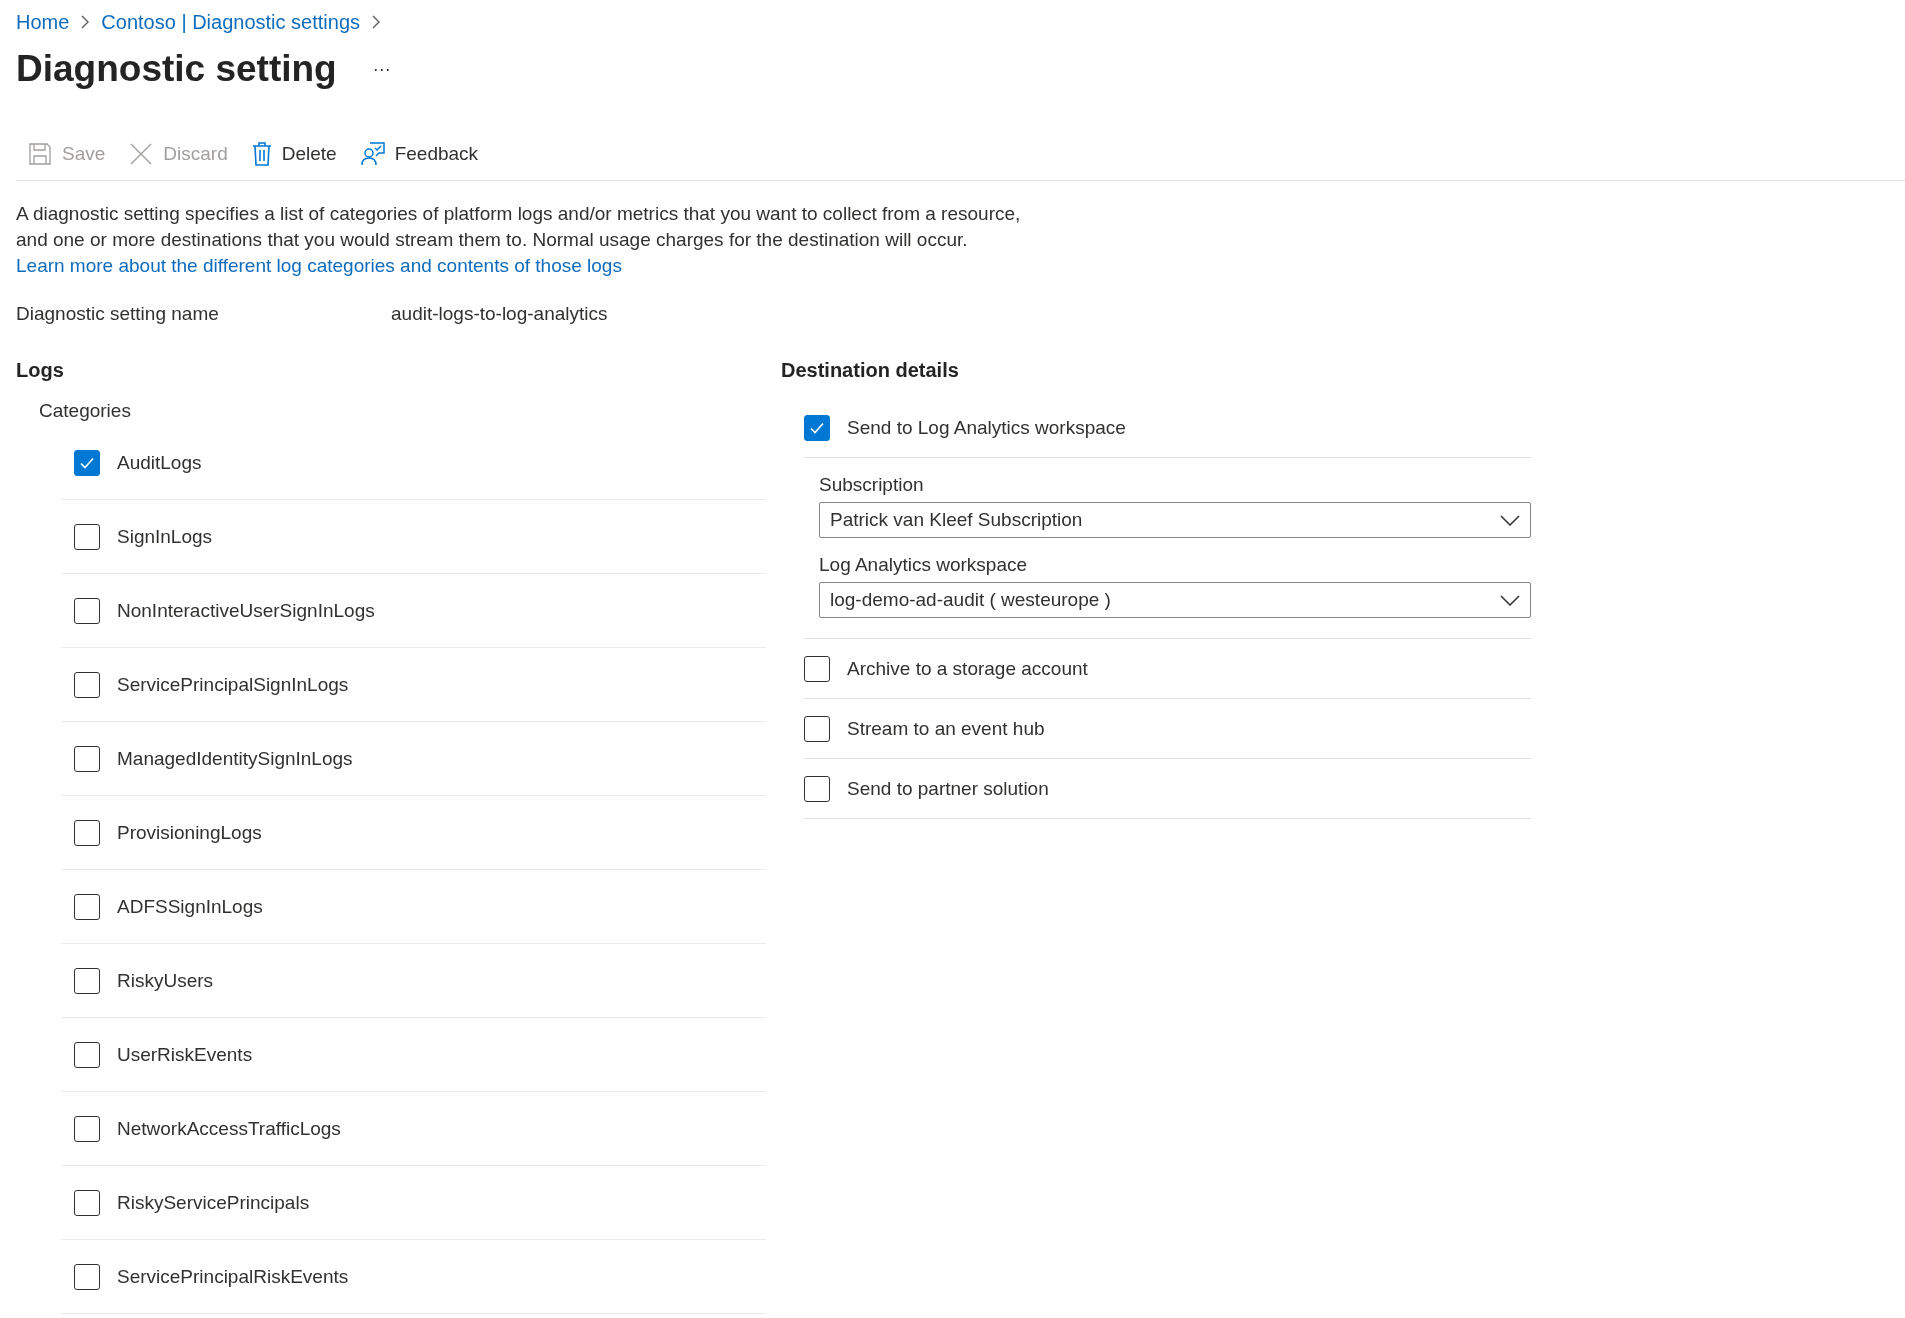 Image resolution: width=1905 pixels, height=1318 pixels. What do you see at coordinates (40, 370) in the screenshot?
I see `section-heading: Logs` at bounding box center [40, 370].